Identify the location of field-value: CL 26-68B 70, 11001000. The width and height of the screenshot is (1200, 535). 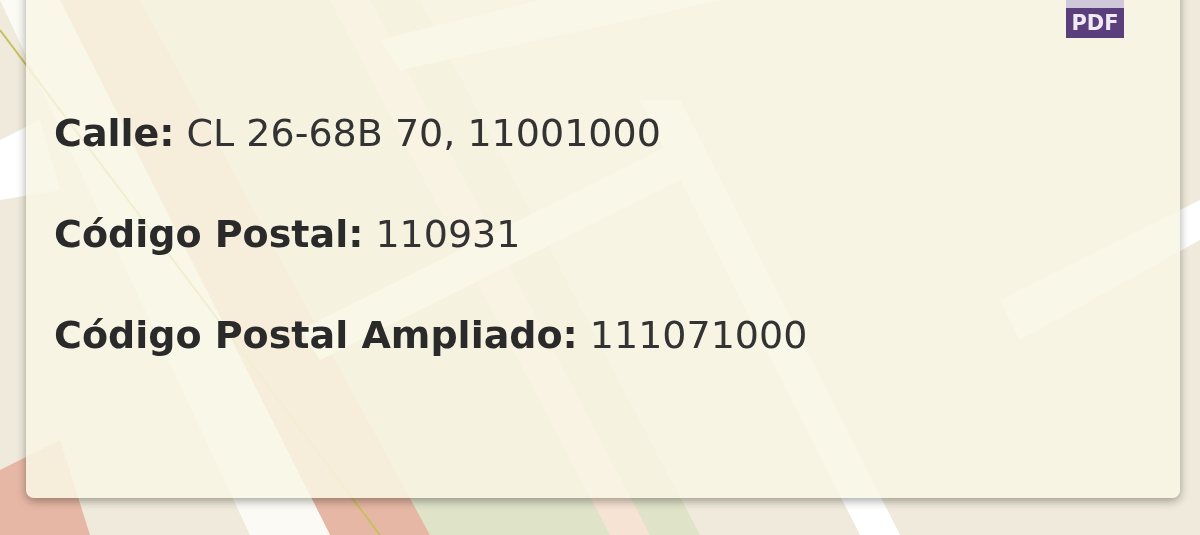
(423, 133).